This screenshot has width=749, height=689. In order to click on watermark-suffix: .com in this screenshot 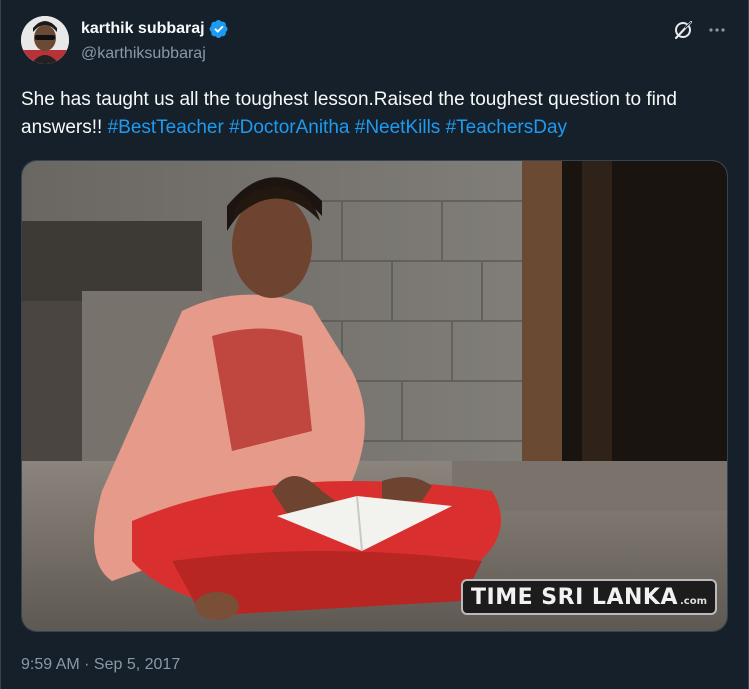, I will do `click(693, 601)`.